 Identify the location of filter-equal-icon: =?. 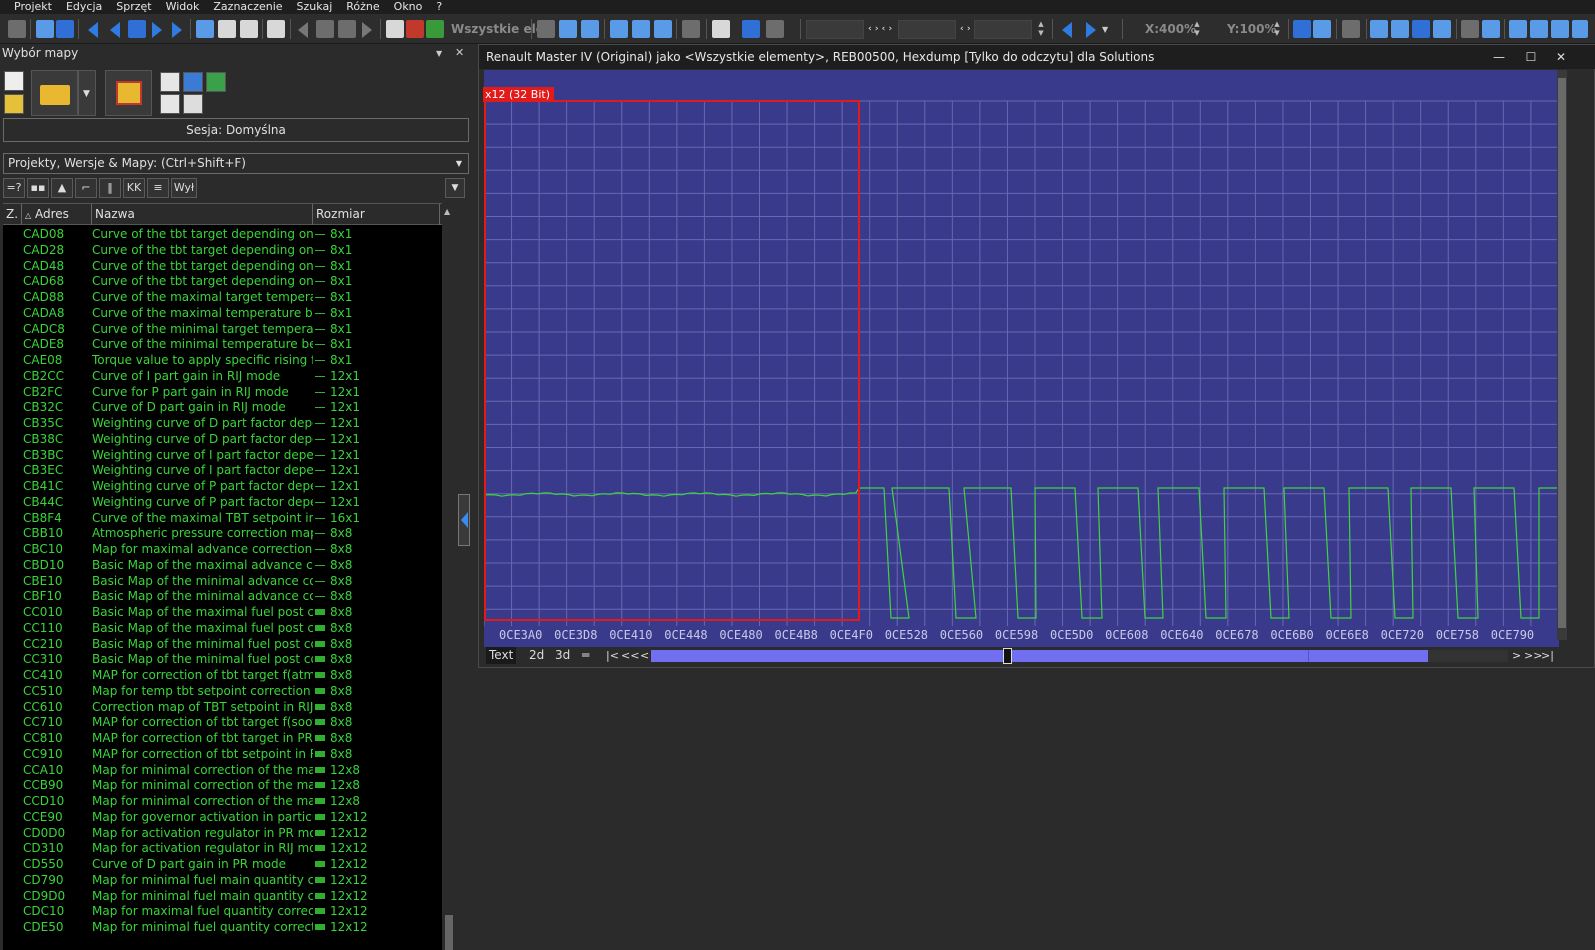
(14, 188).